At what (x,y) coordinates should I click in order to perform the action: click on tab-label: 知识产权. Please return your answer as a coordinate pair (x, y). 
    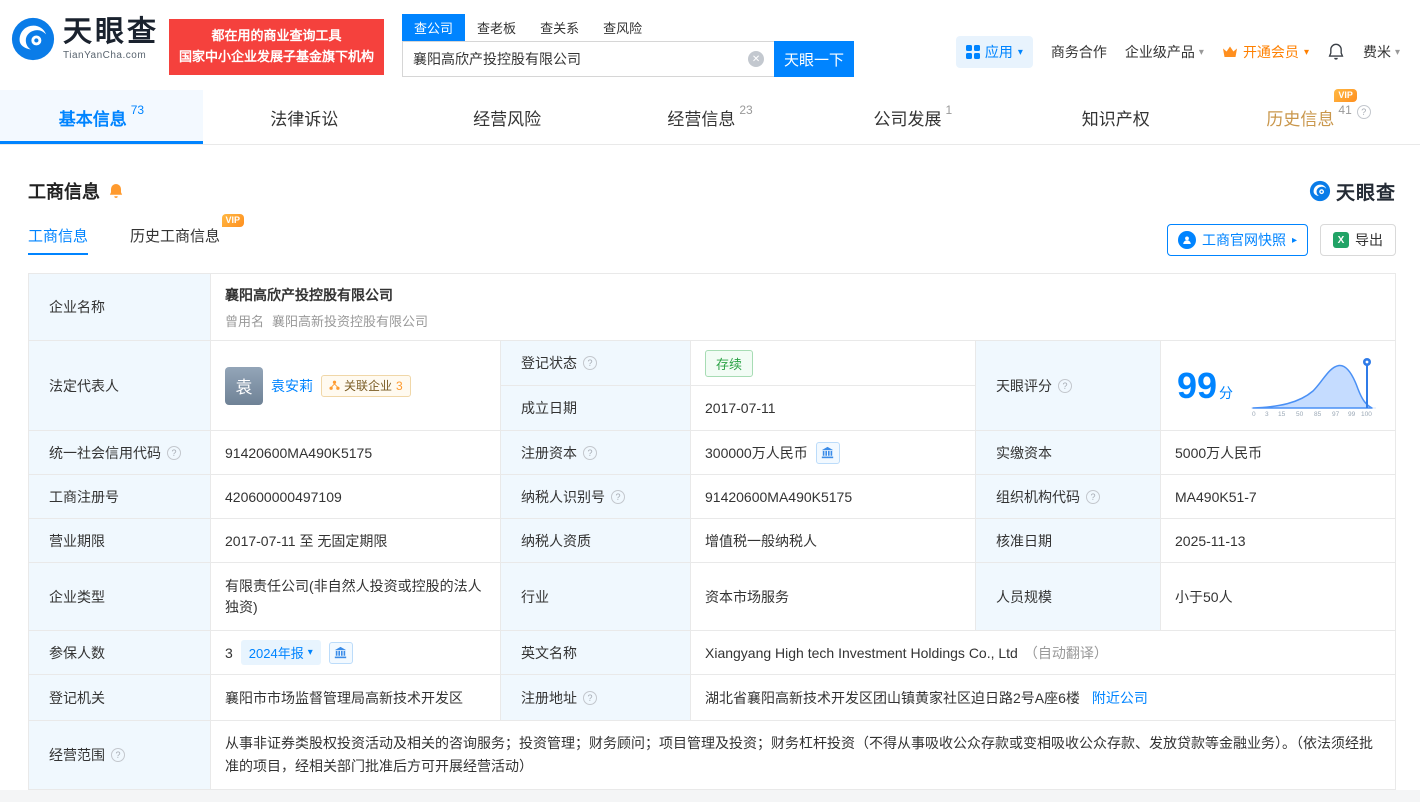
    Looking at the image, I should click on (1115, 119).